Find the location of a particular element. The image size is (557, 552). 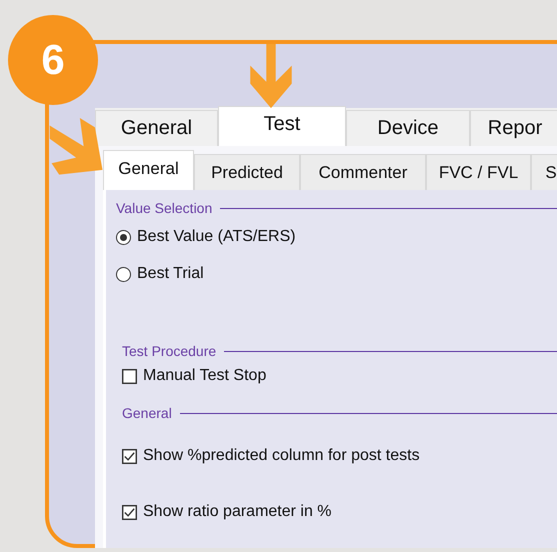

step-badge: 6 is located at coordinates (53, 60).